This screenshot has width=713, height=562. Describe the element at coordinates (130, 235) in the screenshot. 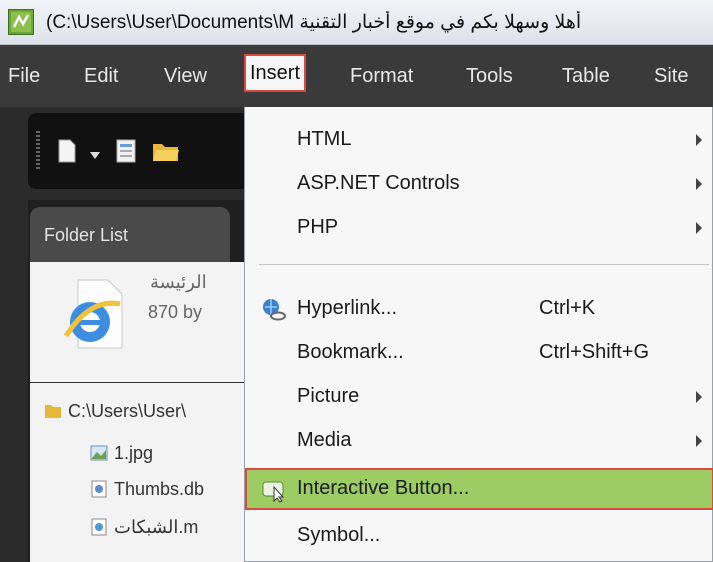

I see `tab-folder-list: Folder List` at that location.